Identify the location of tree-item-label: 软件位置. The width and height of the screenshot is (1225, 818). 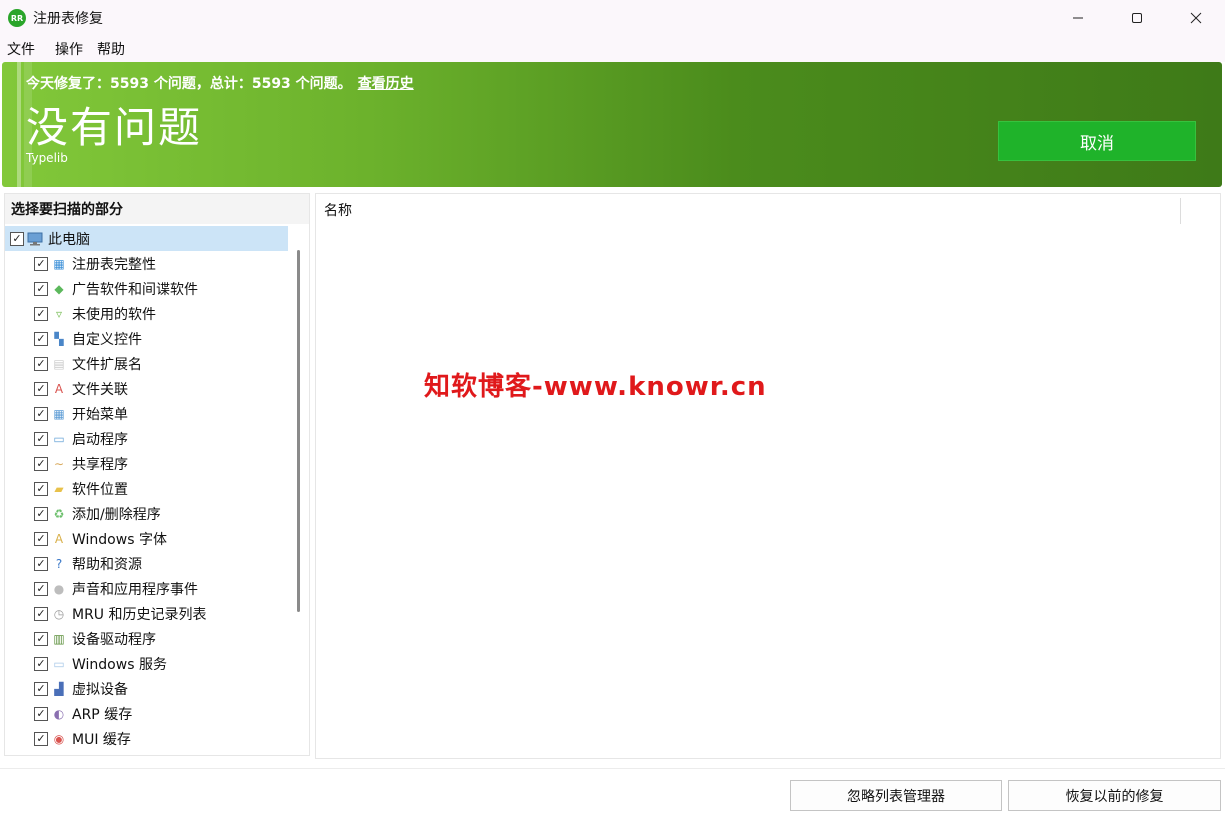
(100, 489).